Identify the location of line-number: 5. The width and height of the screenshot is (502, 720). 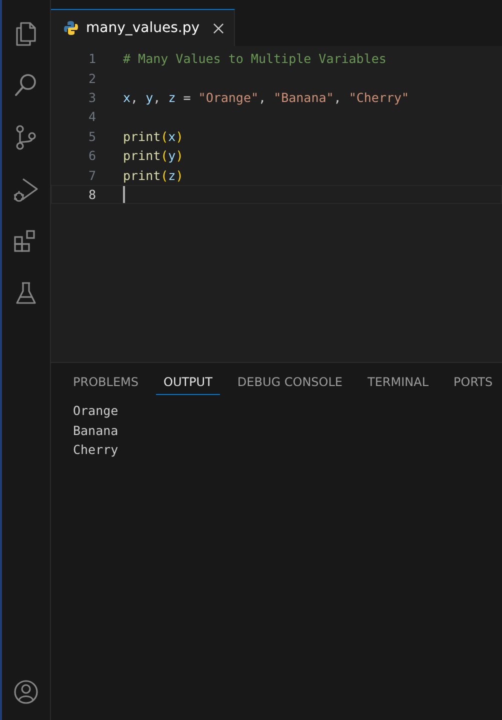
(91, 136).